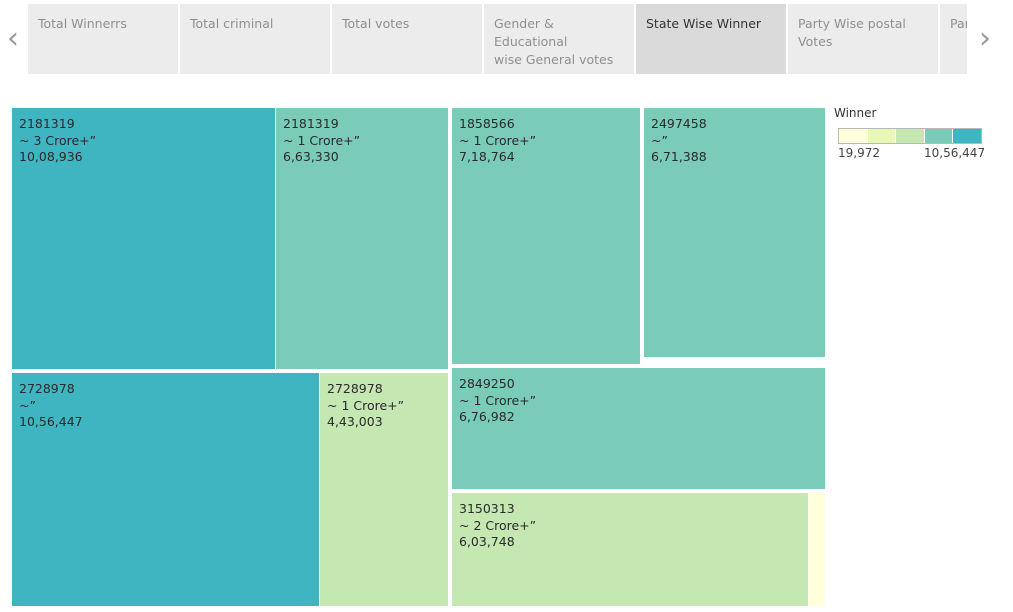  Describe the element at coordinates (13, 39) in the screenshot. I see `chevron-left-icon: ‹` at that location.